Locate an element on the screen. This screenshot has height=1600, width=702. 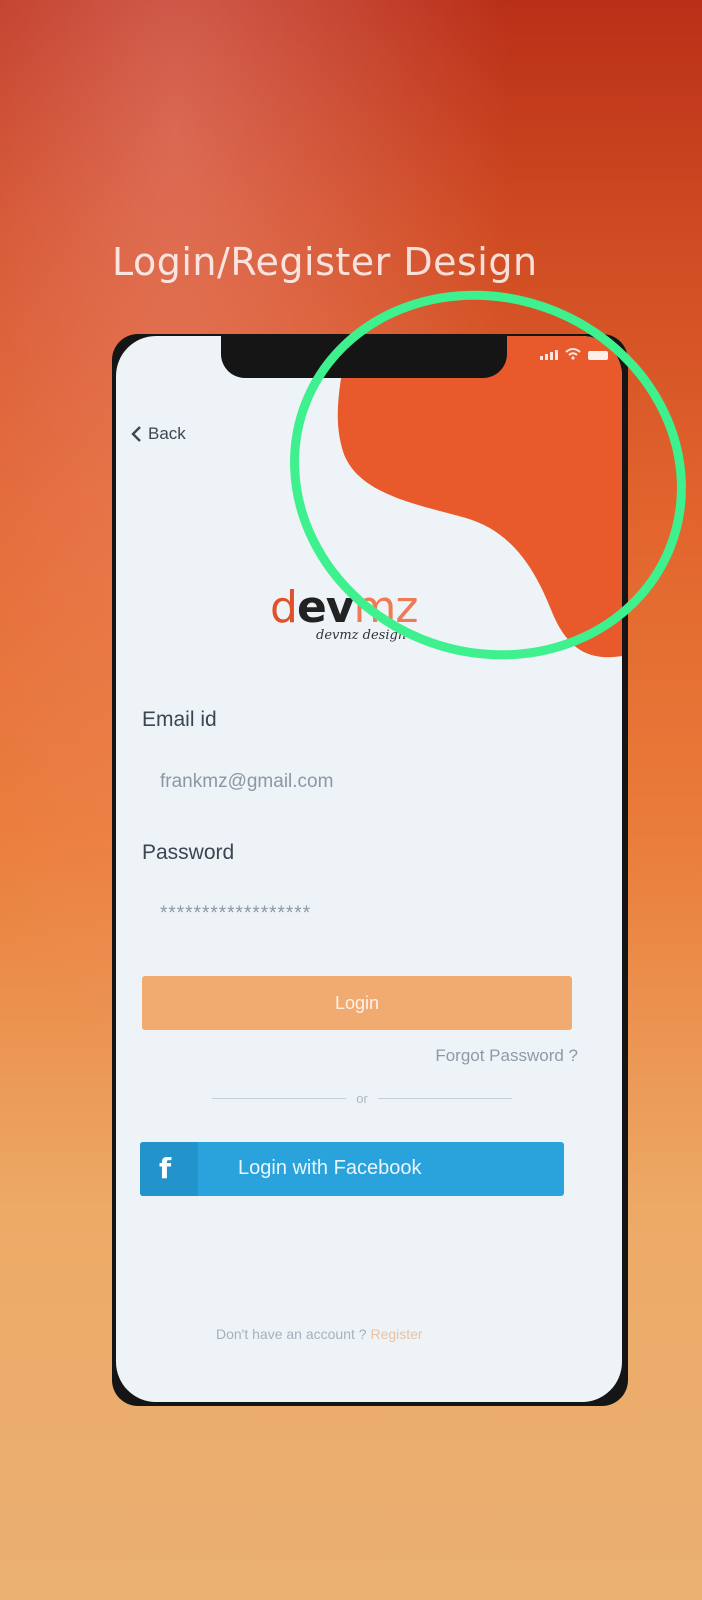
status-bar is located at coordinates (574, 354).